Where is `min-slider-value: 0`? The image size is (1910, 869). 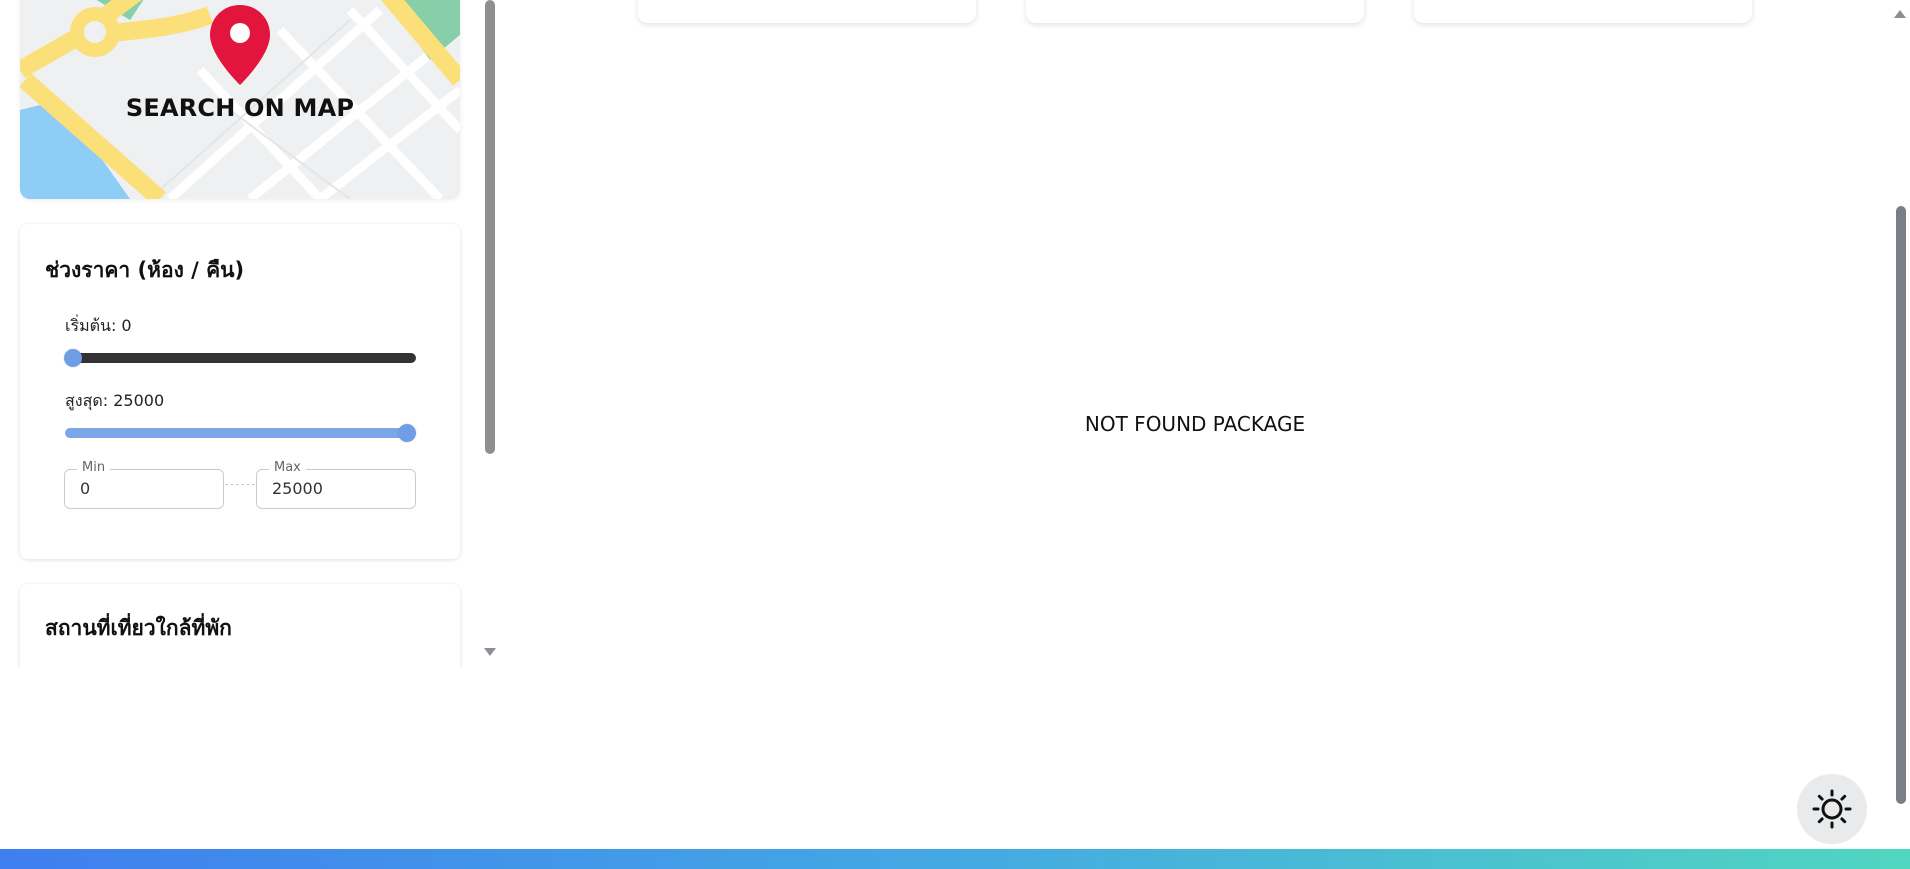 min-slider-value: 0 is located at coordinates (126, 325).